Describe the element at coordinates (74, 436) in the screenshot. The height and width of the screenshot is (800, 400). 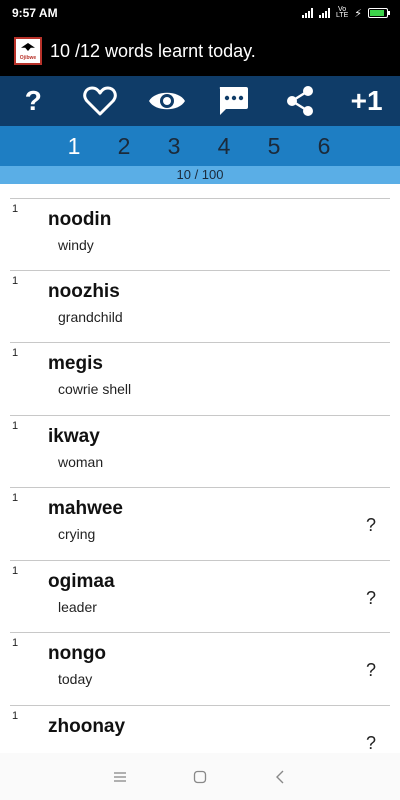
I see `word-title: ikway` at that location.